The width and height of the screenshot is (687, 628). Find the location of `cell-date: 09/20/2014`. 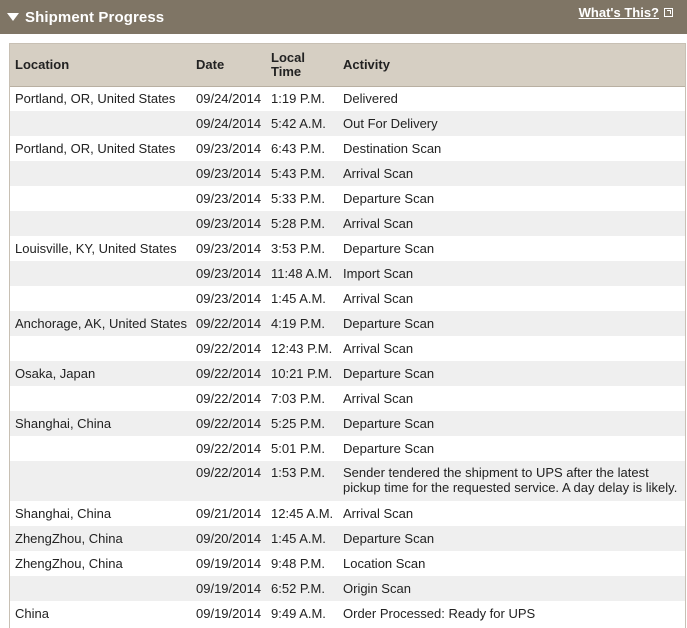

cell-date: 09/20/2014 is located at coordinates (229, 538).